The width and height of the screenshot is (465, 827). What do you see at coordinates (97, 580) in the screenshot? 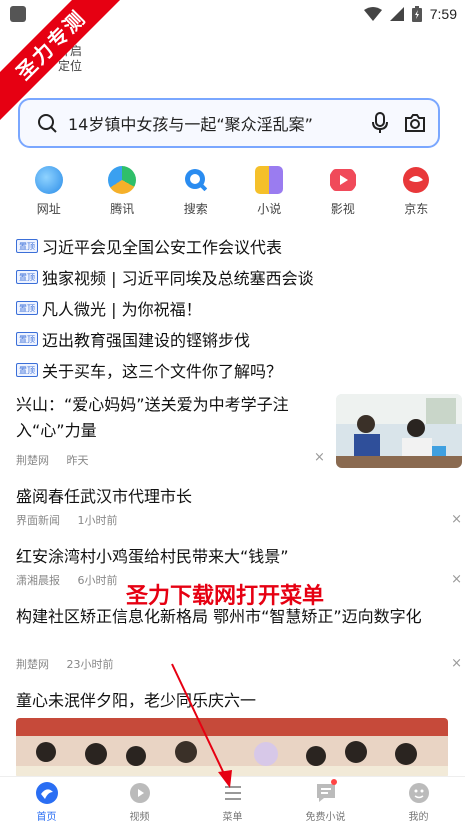
I see `news-time: 6小时前` at bounding box center [97, 580].